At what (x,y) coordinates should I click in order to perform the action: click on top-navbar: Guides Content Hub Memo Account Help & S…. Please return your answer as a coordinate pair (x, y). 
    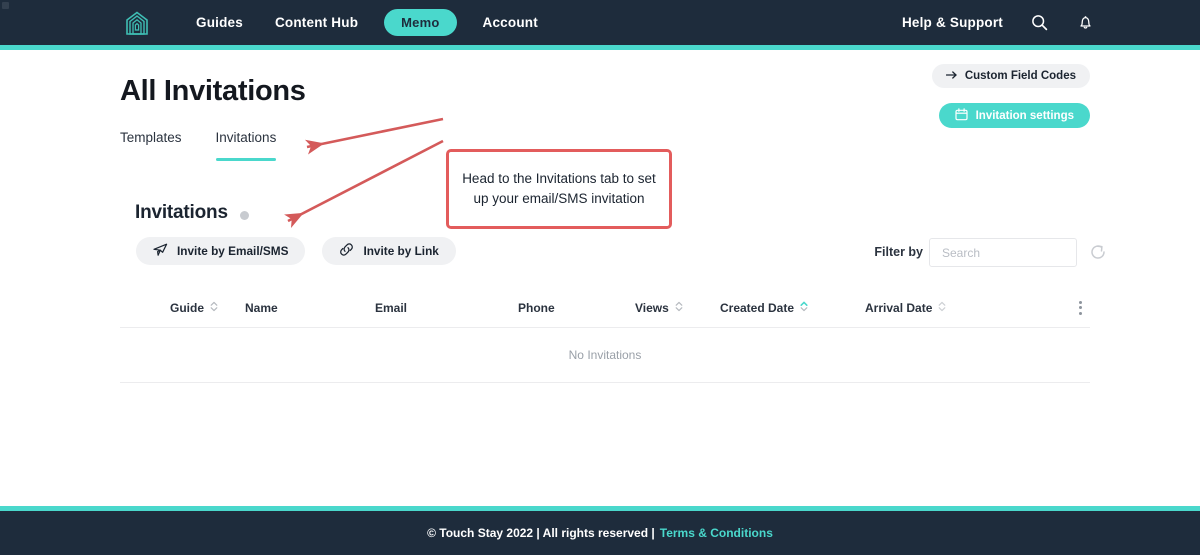
    Looking at the image, I should click on (600, 22).